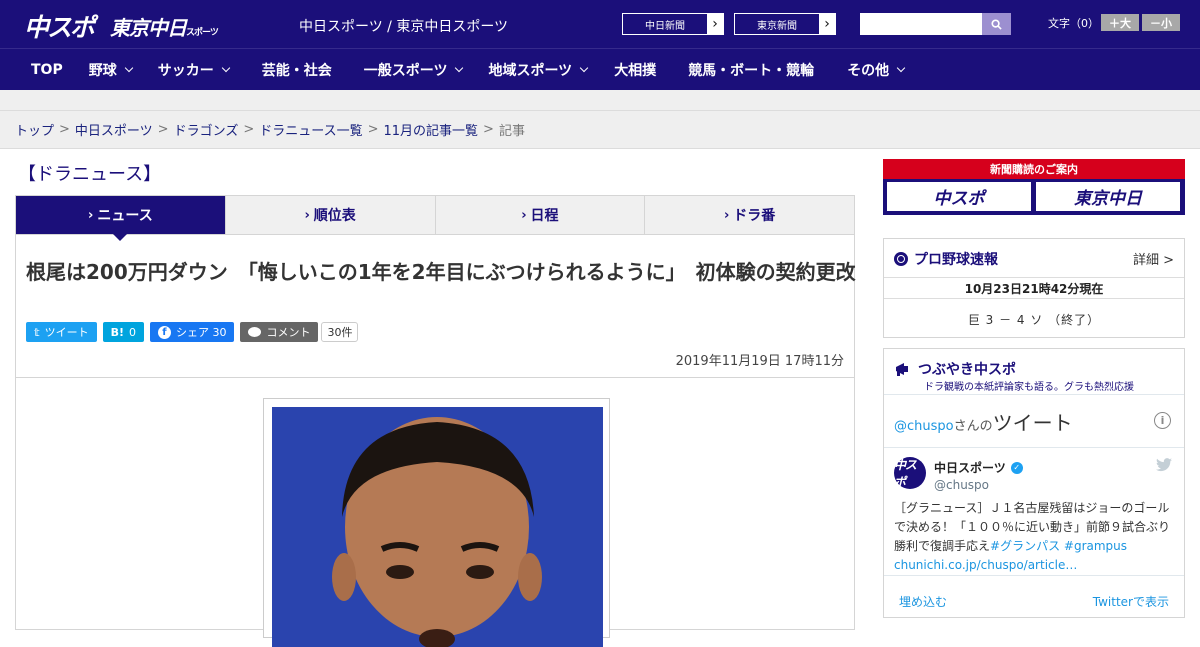 The width and height of the screenshot is (1200, 647). I want to click on comment-button: コメント, so click(279, 332).